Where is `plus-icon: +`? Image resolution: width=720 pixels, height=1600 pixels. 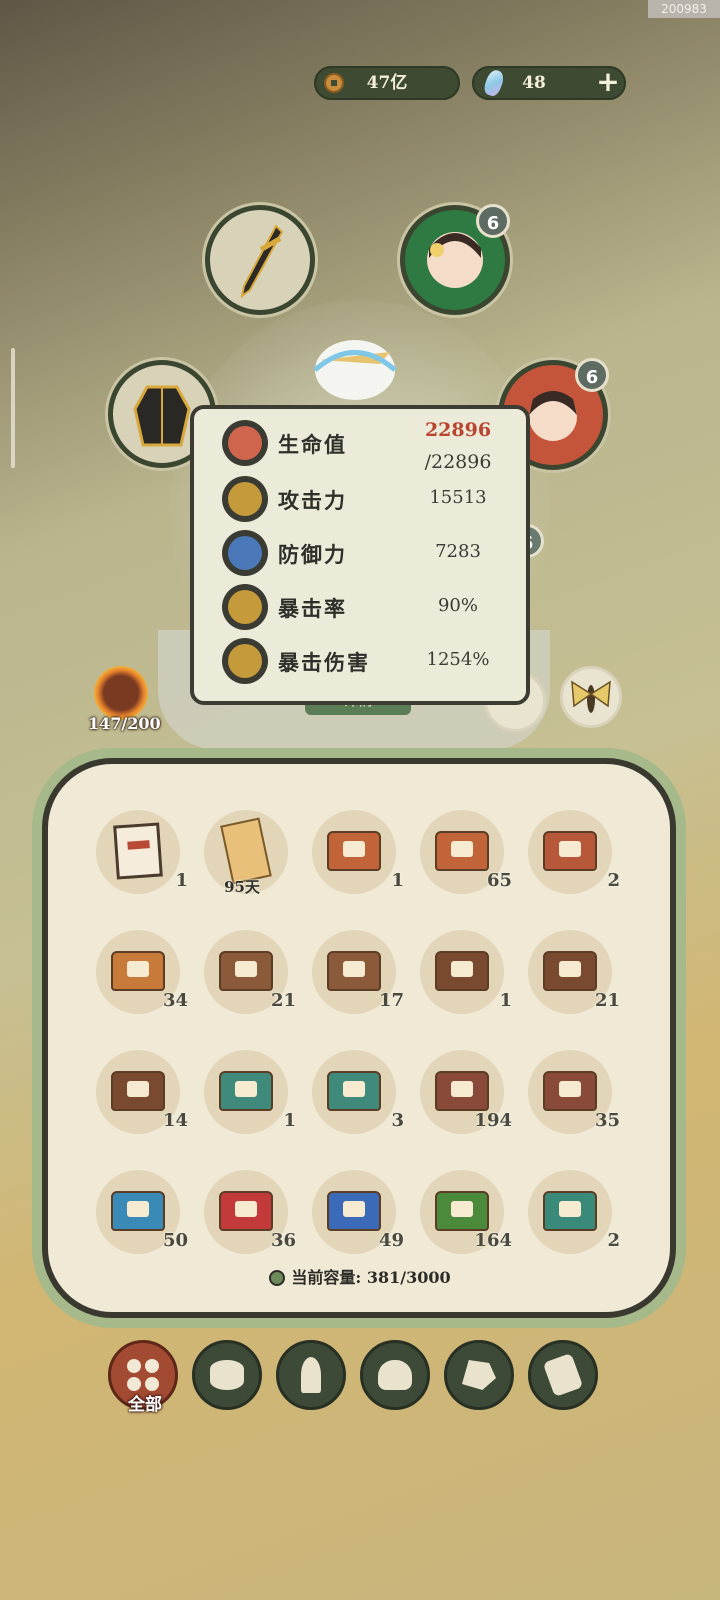
plus-icon: + is located at coordinates (608, 82).